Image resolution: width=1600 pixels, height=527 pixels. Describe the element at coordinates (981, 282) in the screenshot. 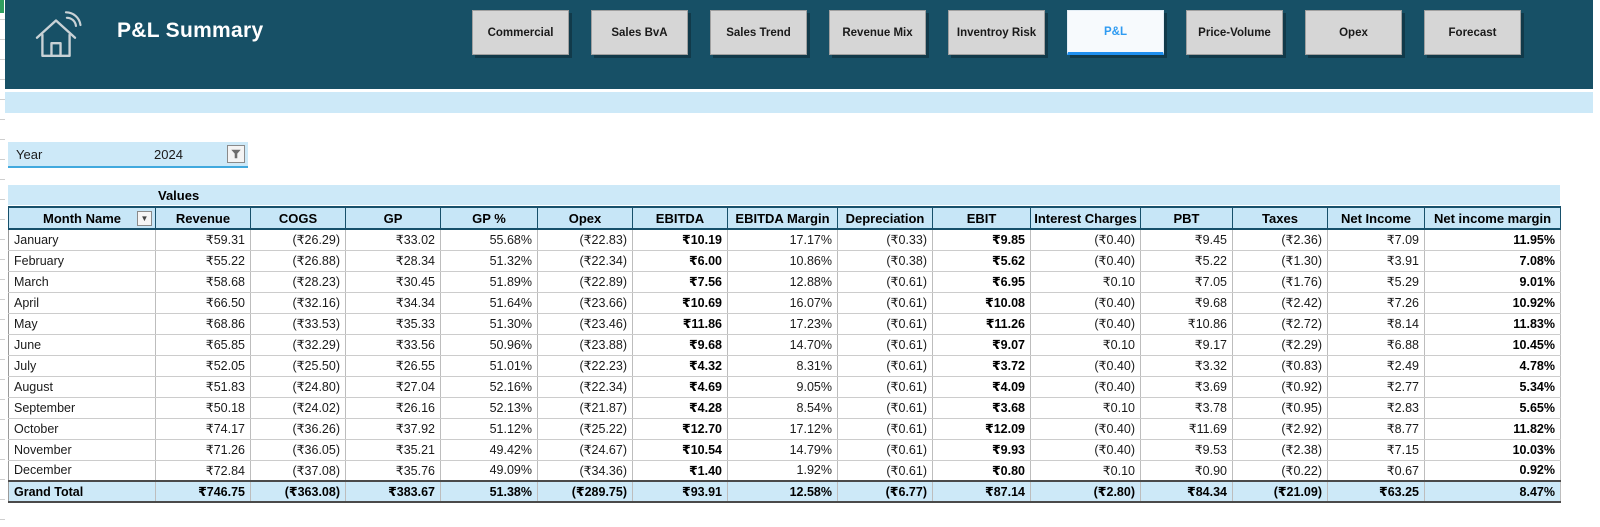

I see `cell-ebit: ₹6.95` at that location.